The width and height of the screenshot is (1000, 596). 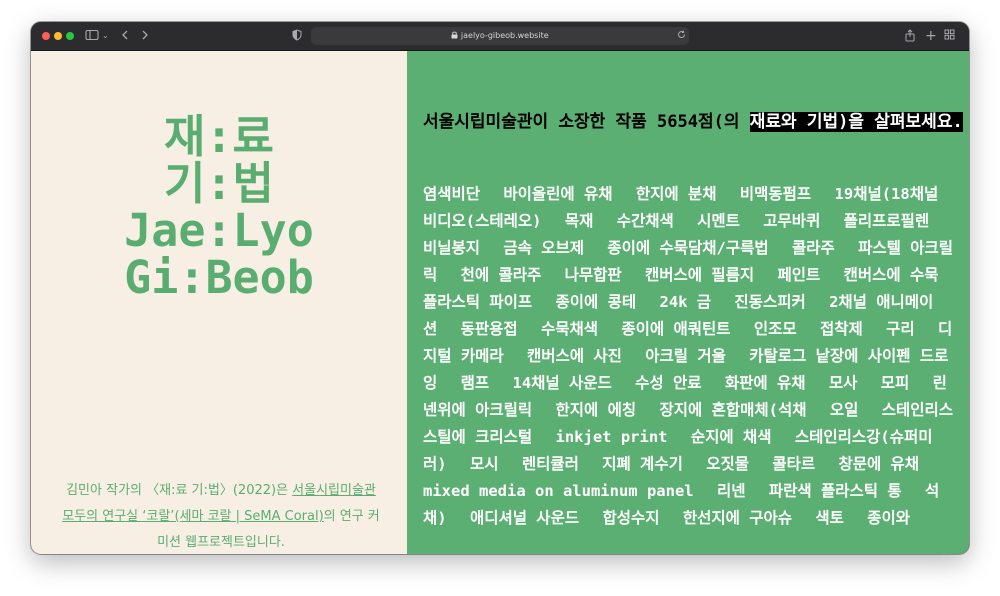 What do you see at coordinates (798, 275) in the screenshot?
I see `material-item: 페인트` at bounding box center [798, 275].